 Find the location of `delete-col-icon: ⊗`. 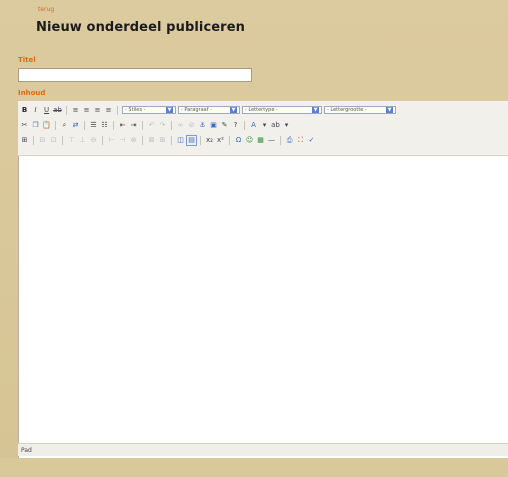

delete-col-icon: ⊗ is located at coordinates (133, 140).